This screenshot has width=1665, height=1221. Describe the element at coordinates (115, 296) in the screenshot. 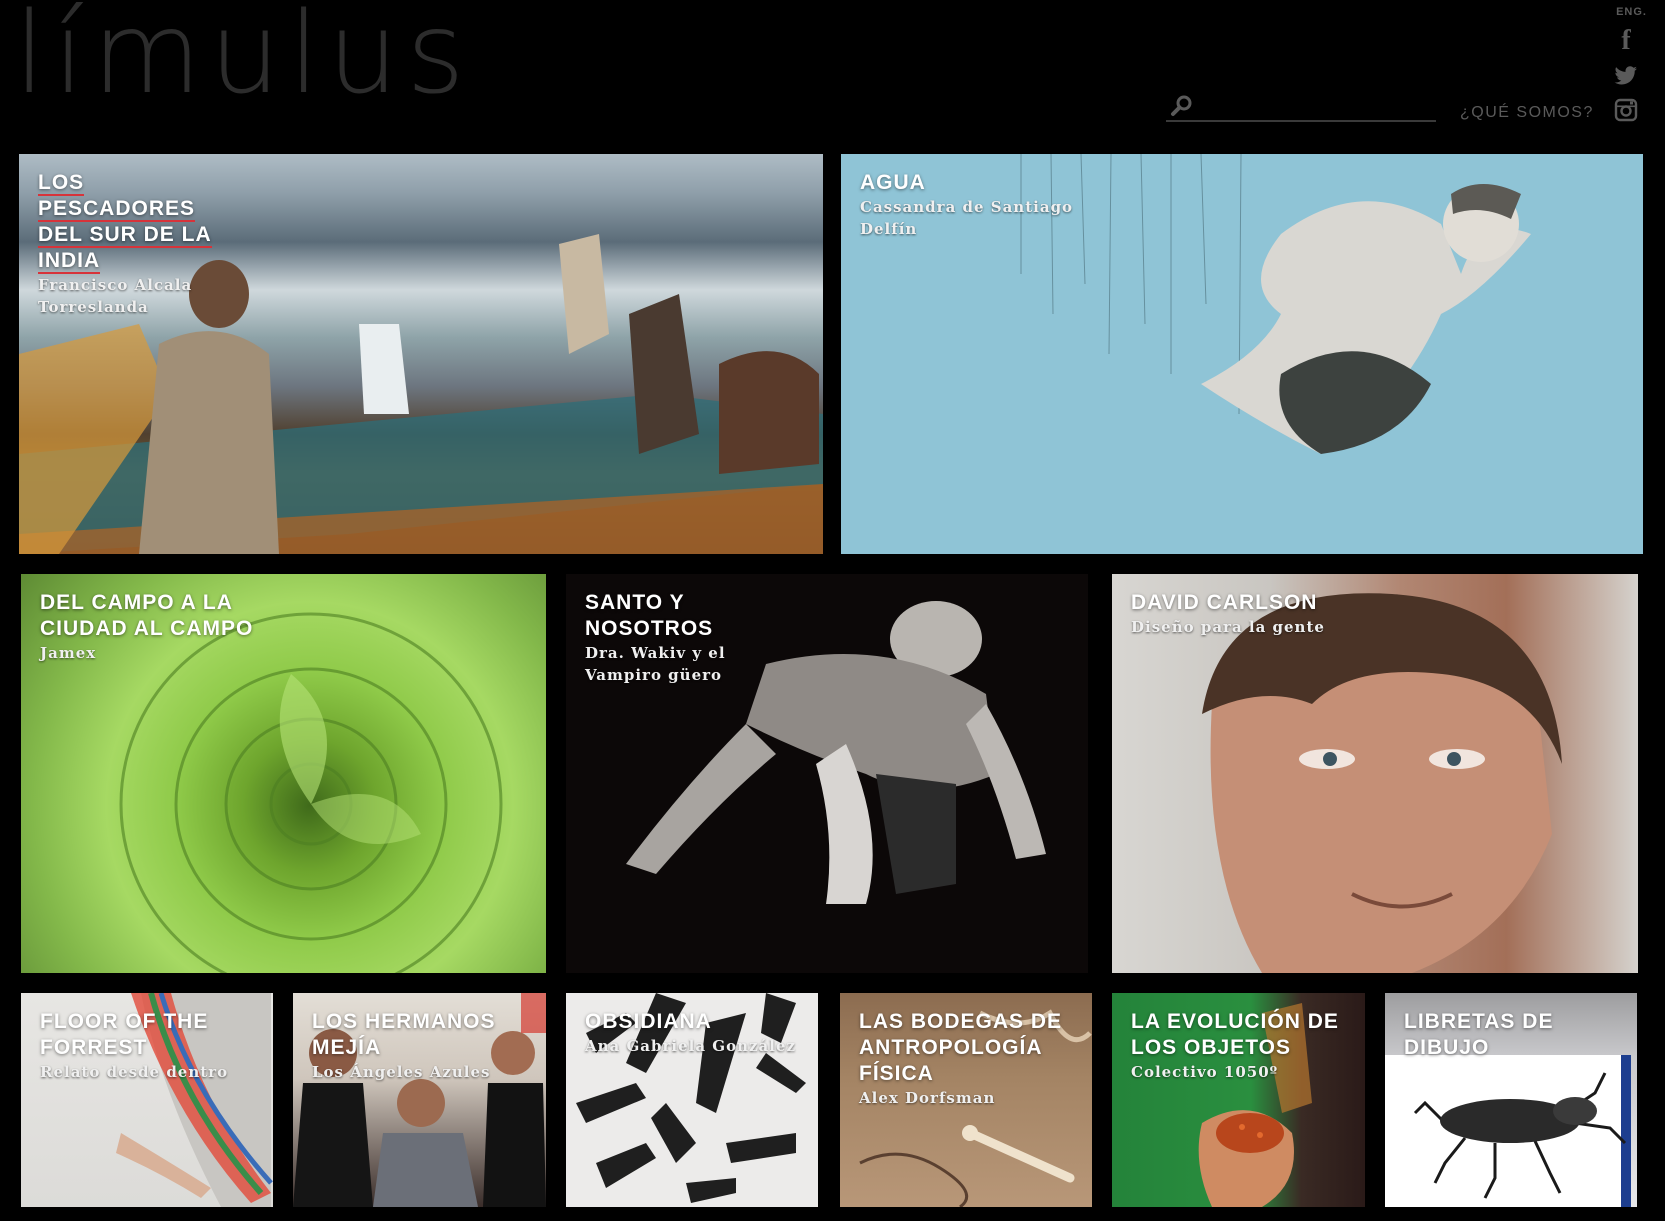

I see `tile-author: Francisco Alcala Torreslanda` at that location.